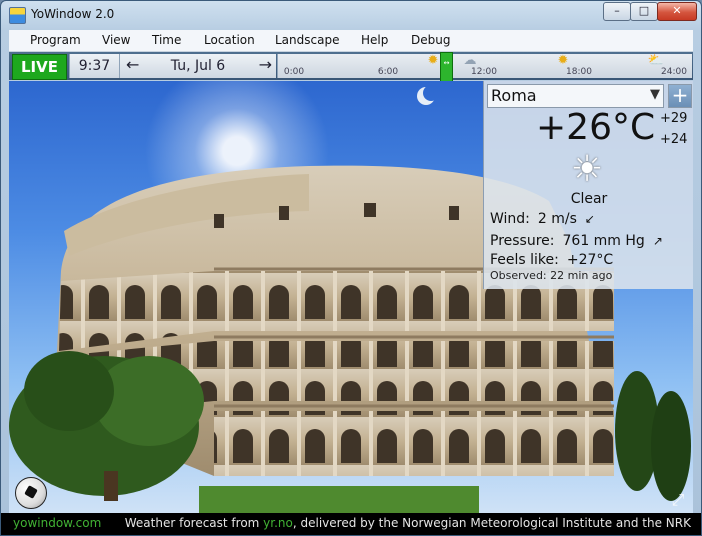 Image resolution: width=702 pixels, height=536 pixels. Describe the element at coordinates (603, 241) in the screenshot. I see `pressure-value: 761 mm Hg` at that location.